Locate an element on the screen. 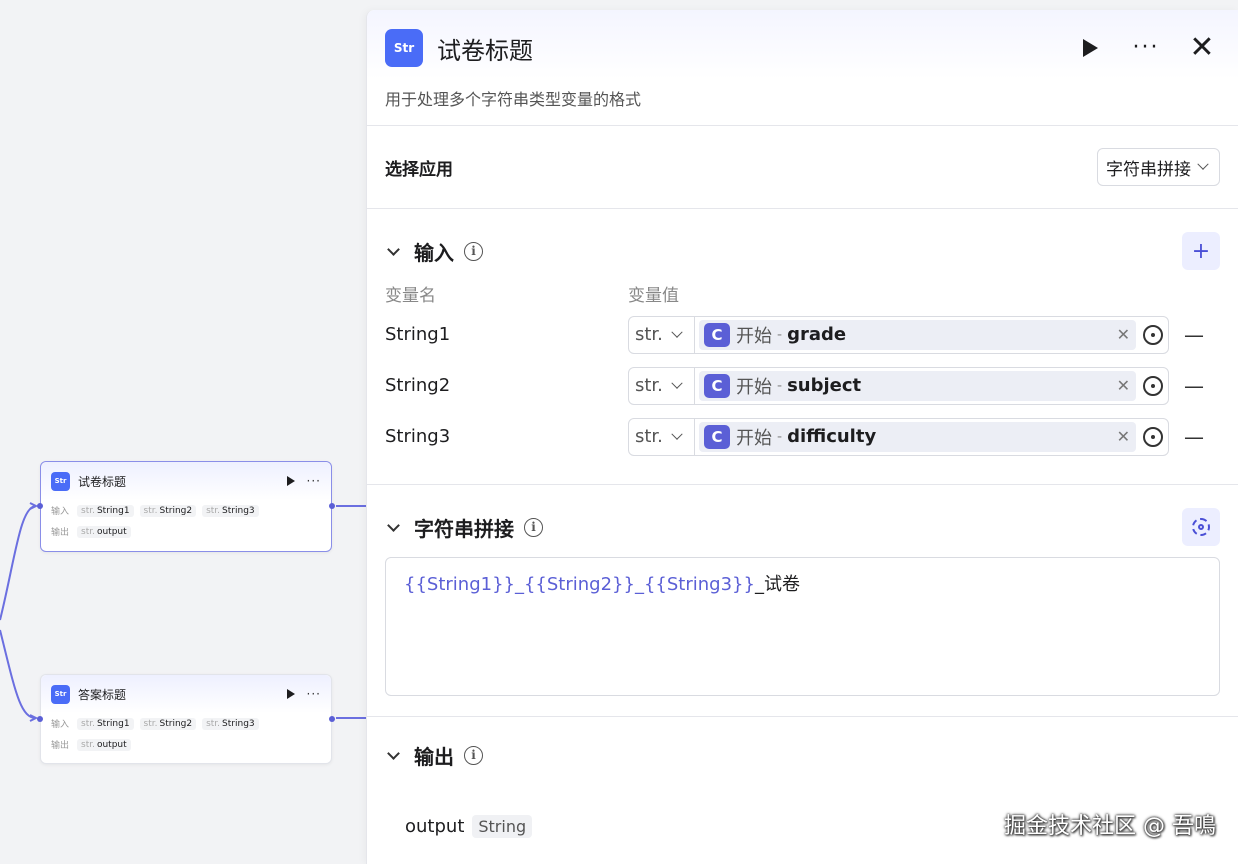 Image resolution: width=1238 pixels, height=864 pixels. variable-name: String3 is located at coordinates (506, 436).